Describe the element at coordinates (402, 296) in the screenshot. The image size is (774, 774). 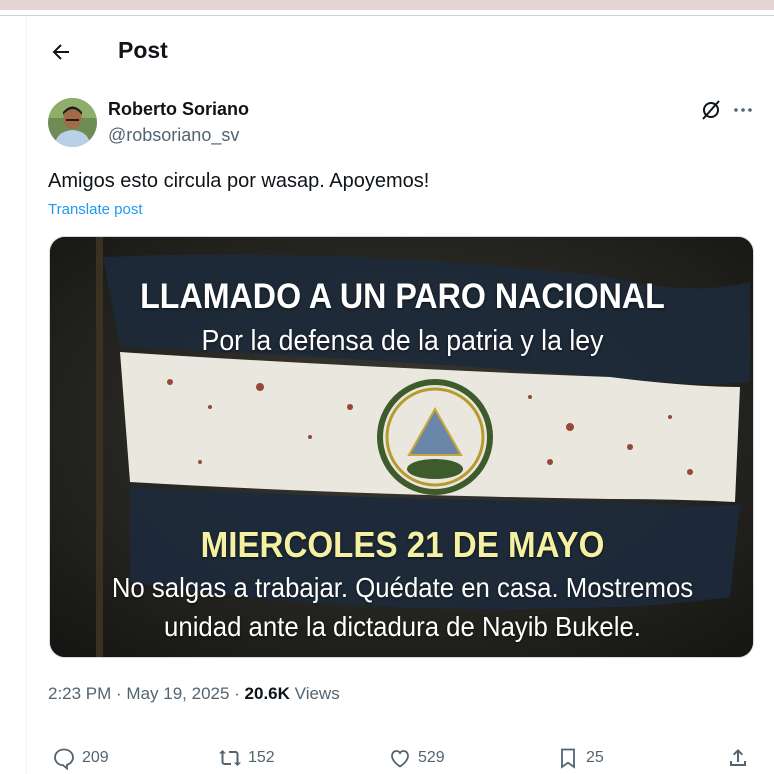
I see `image-headline: LLAMADO A UN PARO NACIONAL` at that location.